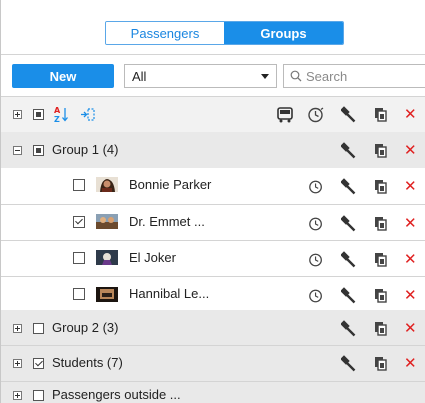 Image resolution: width=425 pixels, height=403 pixels. I want to click on view-tabs: Passengers Groups, so click(224, 33).